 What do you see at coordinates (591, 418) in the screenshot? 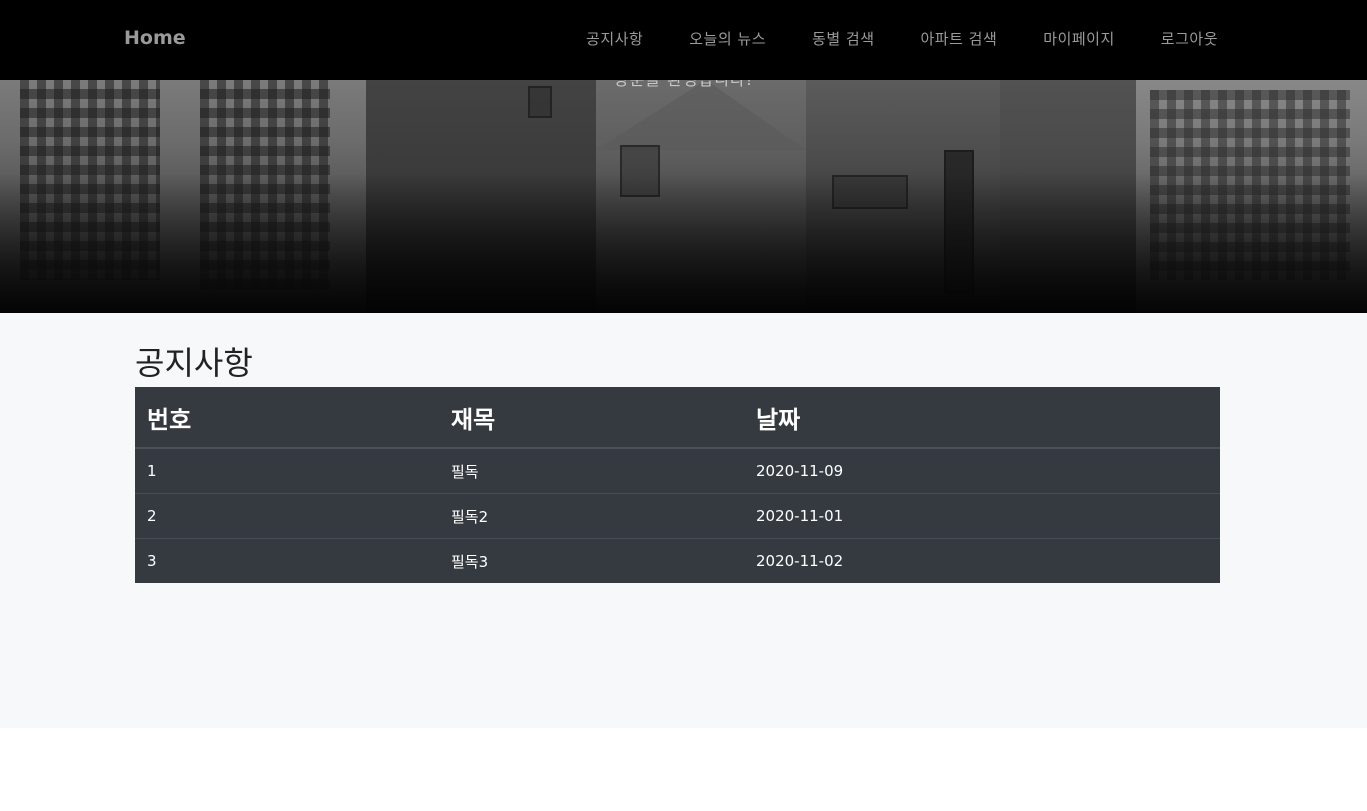
I see `column-header-title: 재목` at bounding box center [591, 418].